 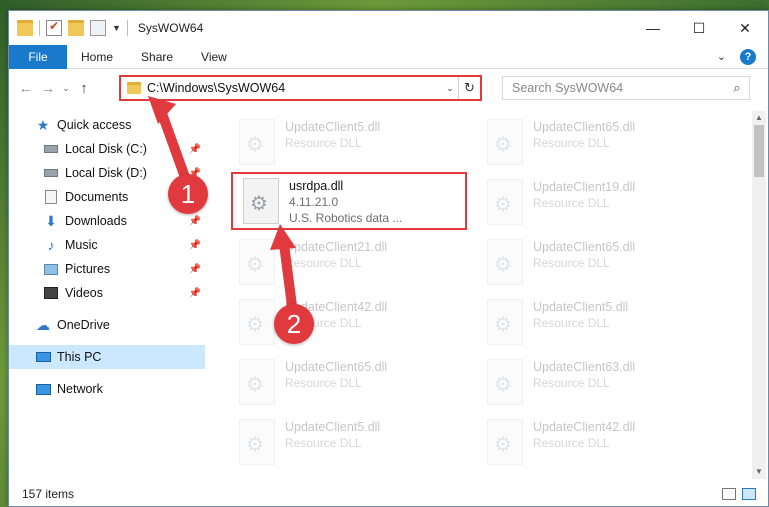 What do you see at coordinates (51, 293) in the screenshot?
I see `videos-icon` at bounding box center [51, 293].